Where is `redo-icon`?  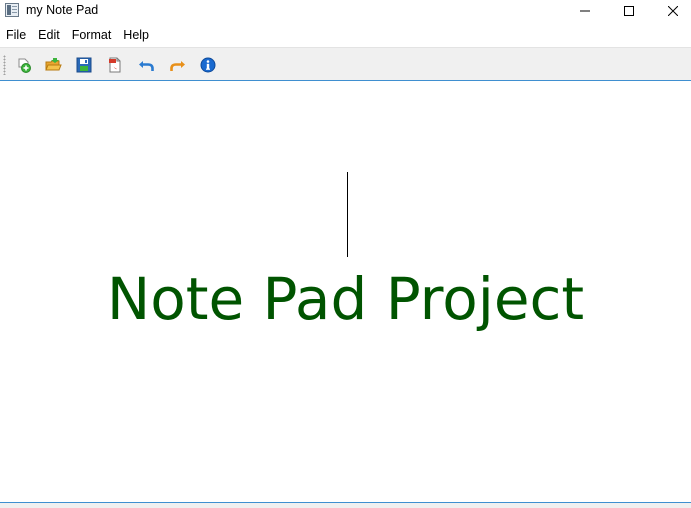 redo-icon is located at coordinates (177, 66).